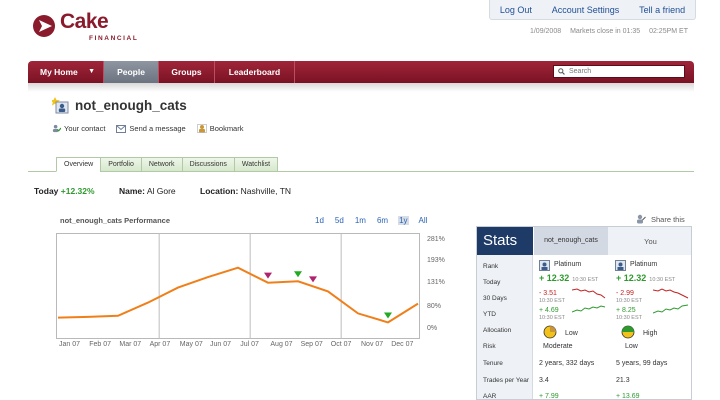  What do you see at coordinates (620, 265) in the screenshot?
I see `platinum-medal-icon-you` at bounding box center [620, 265].